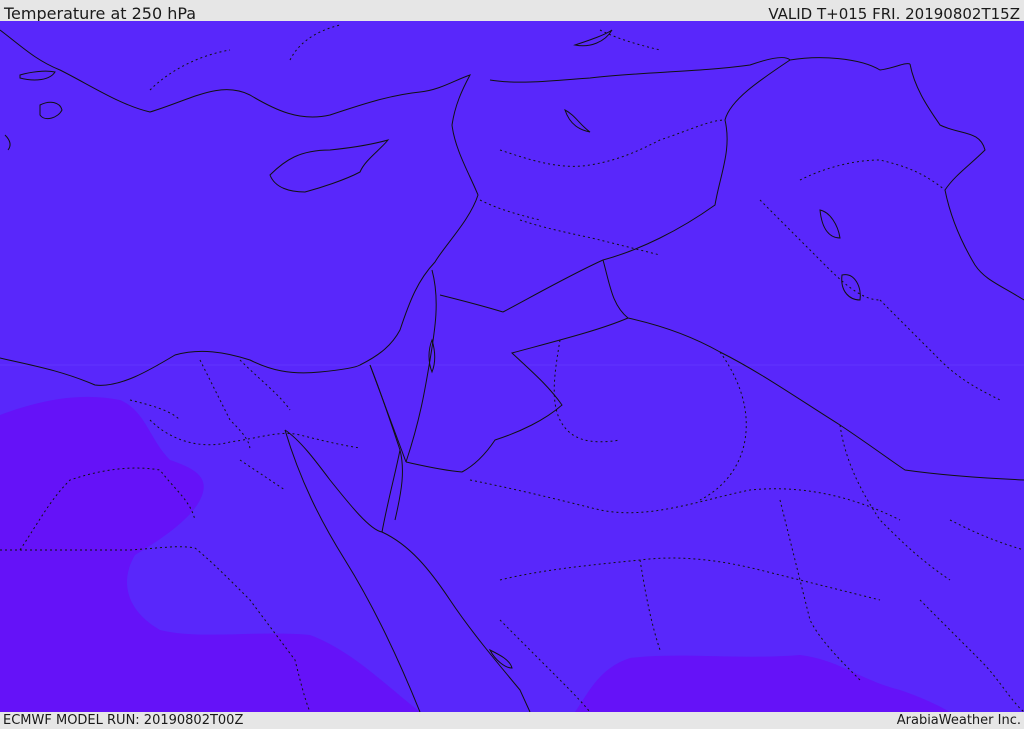  I want to click on credit-label: ArabiaWeather Inc., so click(958, 720).